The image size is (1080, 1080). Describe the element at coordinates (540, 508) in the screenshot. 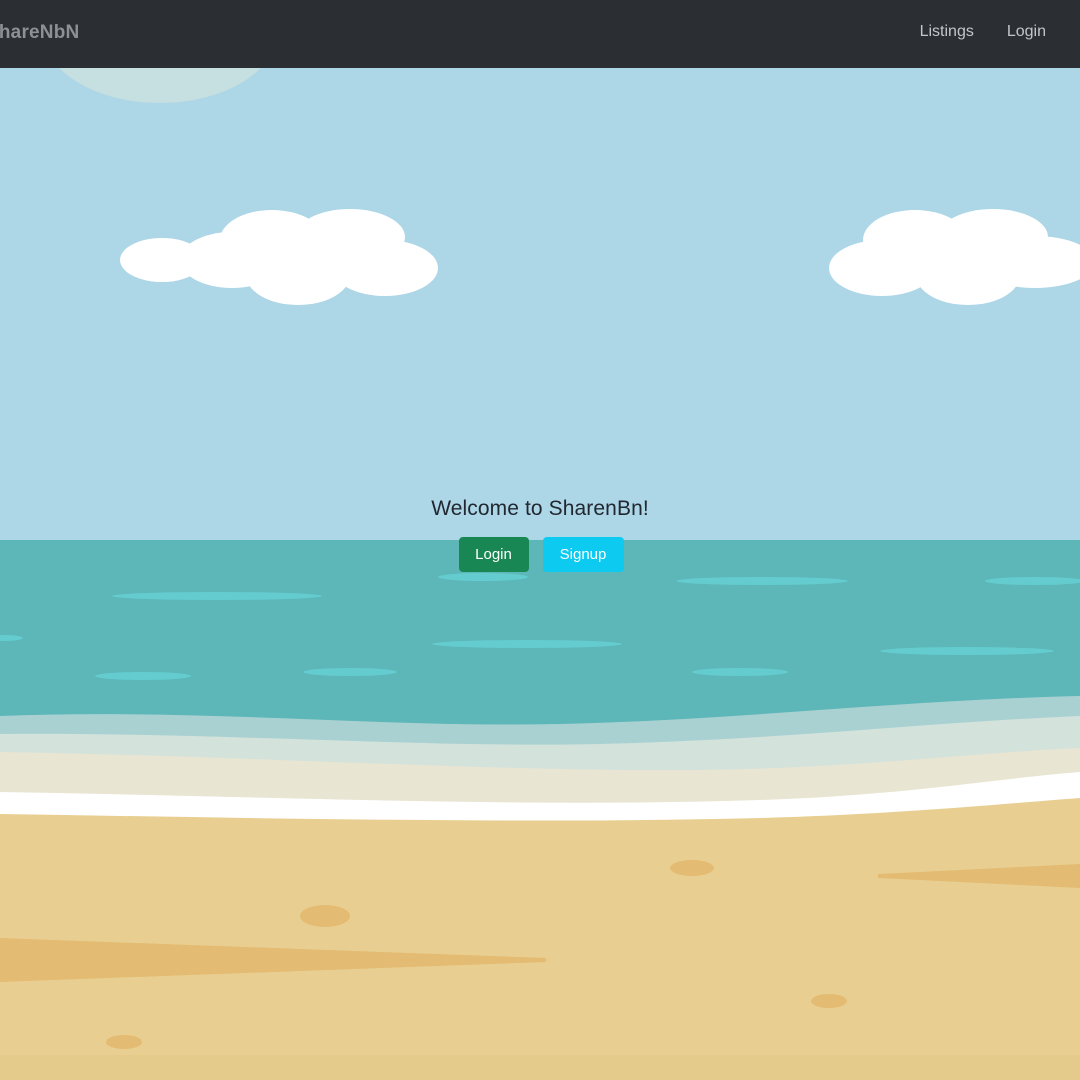

I see `welcome-heading: Welcome to SharenBn!` at that location.